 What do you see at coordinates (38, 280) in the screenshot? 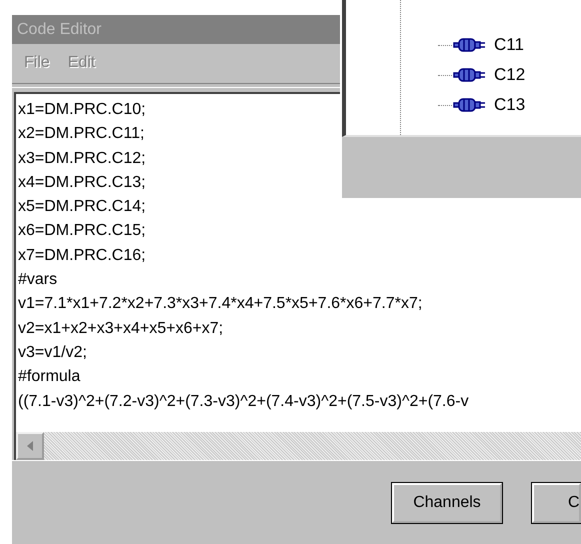
I see `code-line: #vars` at bounding box center [38, 280].